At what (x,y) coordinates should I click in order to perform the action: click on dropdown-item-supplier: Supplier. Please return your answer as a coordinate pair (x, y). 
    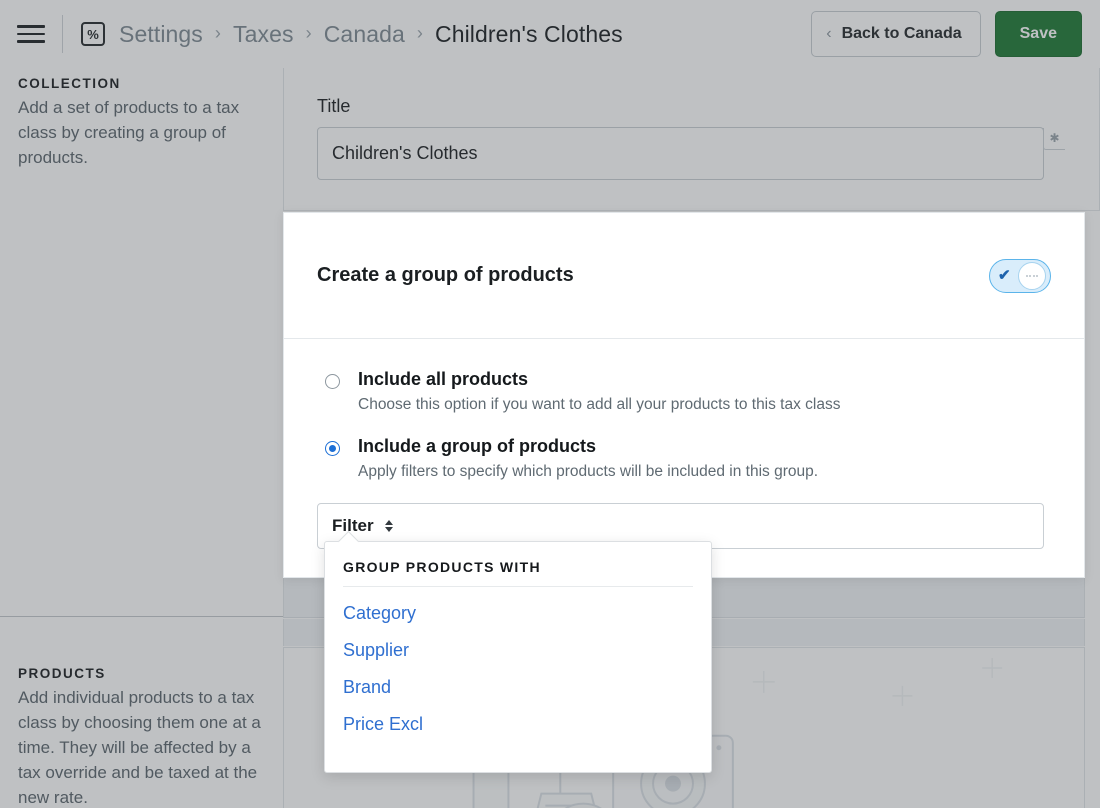
    Looking at the image, I should click on (518, 642).